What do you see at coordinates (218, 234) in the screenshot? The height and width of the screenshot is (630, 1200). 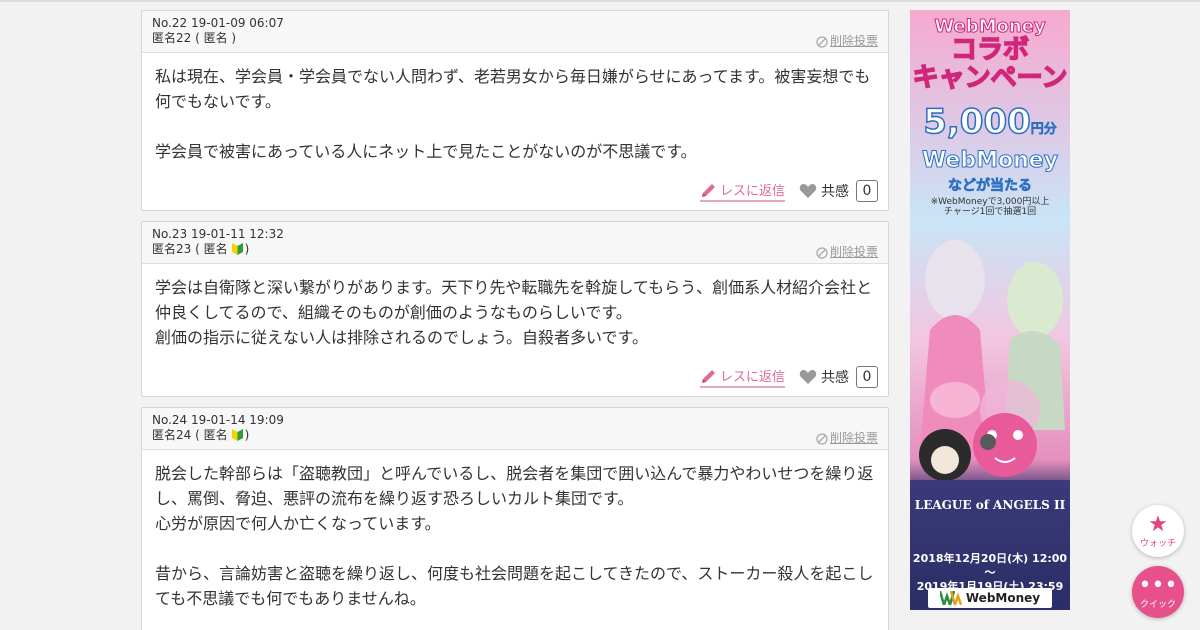 I see `post-meta: No.23 19-01-11 12:32` at bounding box center [218, 234].